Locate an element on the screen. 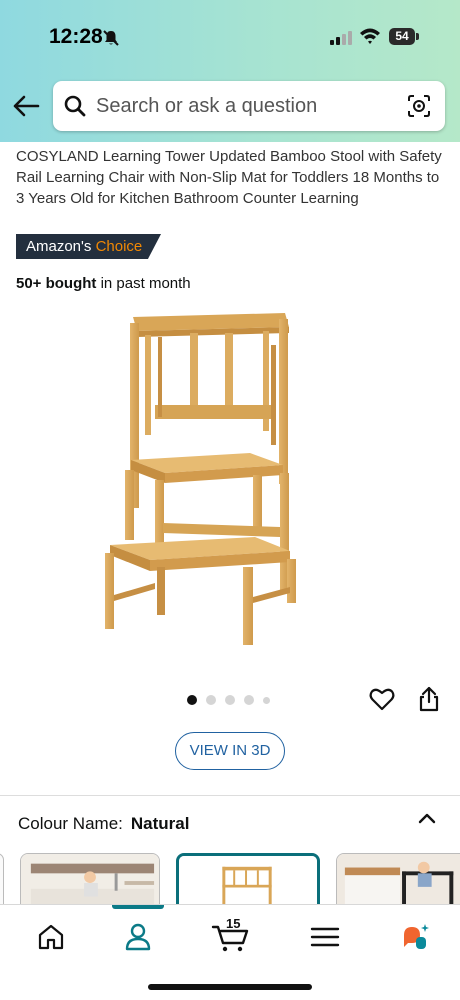 This screenshot has height=1000, width=460. cart-count-badge: 15 is located at coordinates (233, 923).